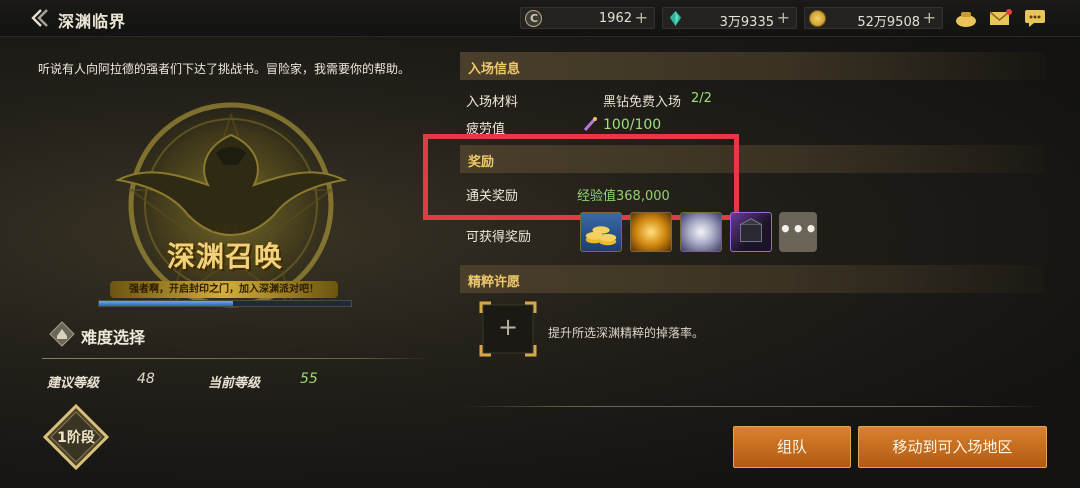 Image resolution: width=1080 pixels, height=488 pixels. What do you see at coordinates (817, 18) in the screenshot?
I see `gold-coin-icon` at bounding box center [817, 18].